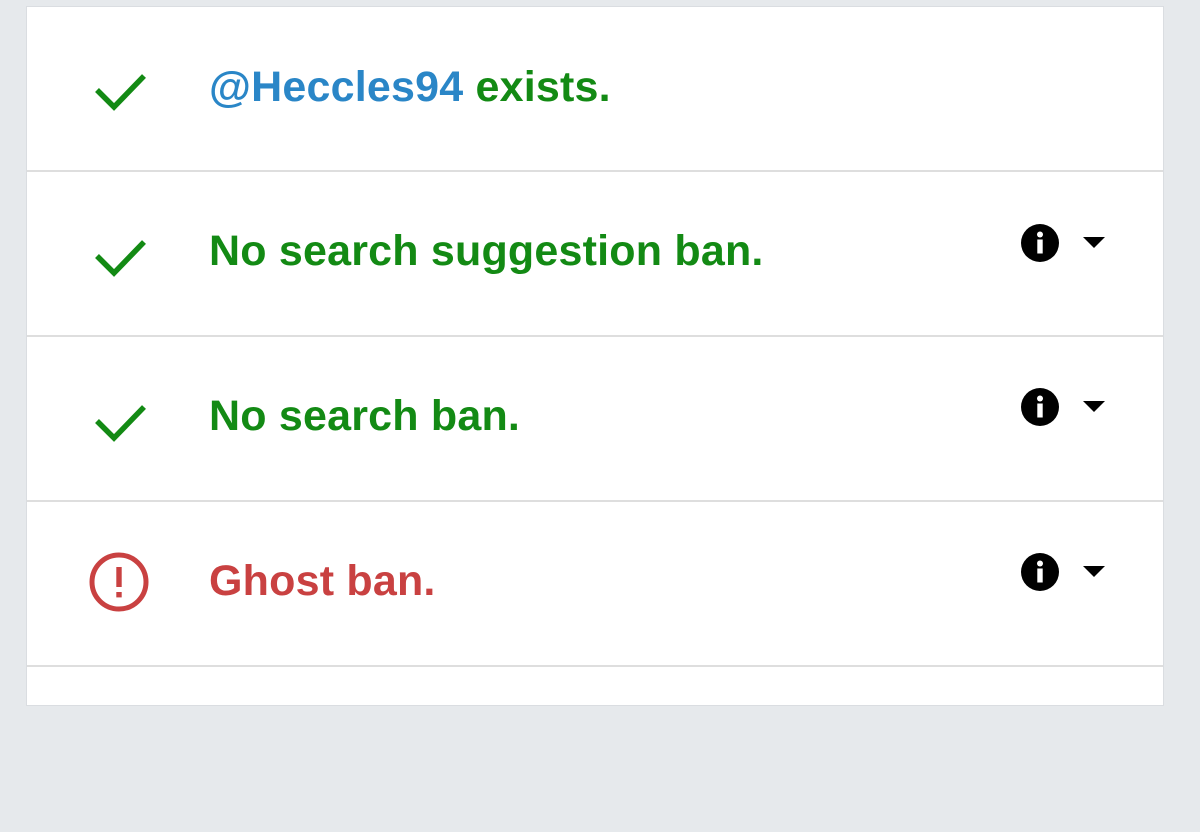 This screenshot has width=1200, height=832. I want to click on exists-label: exists., so click(537, 87).